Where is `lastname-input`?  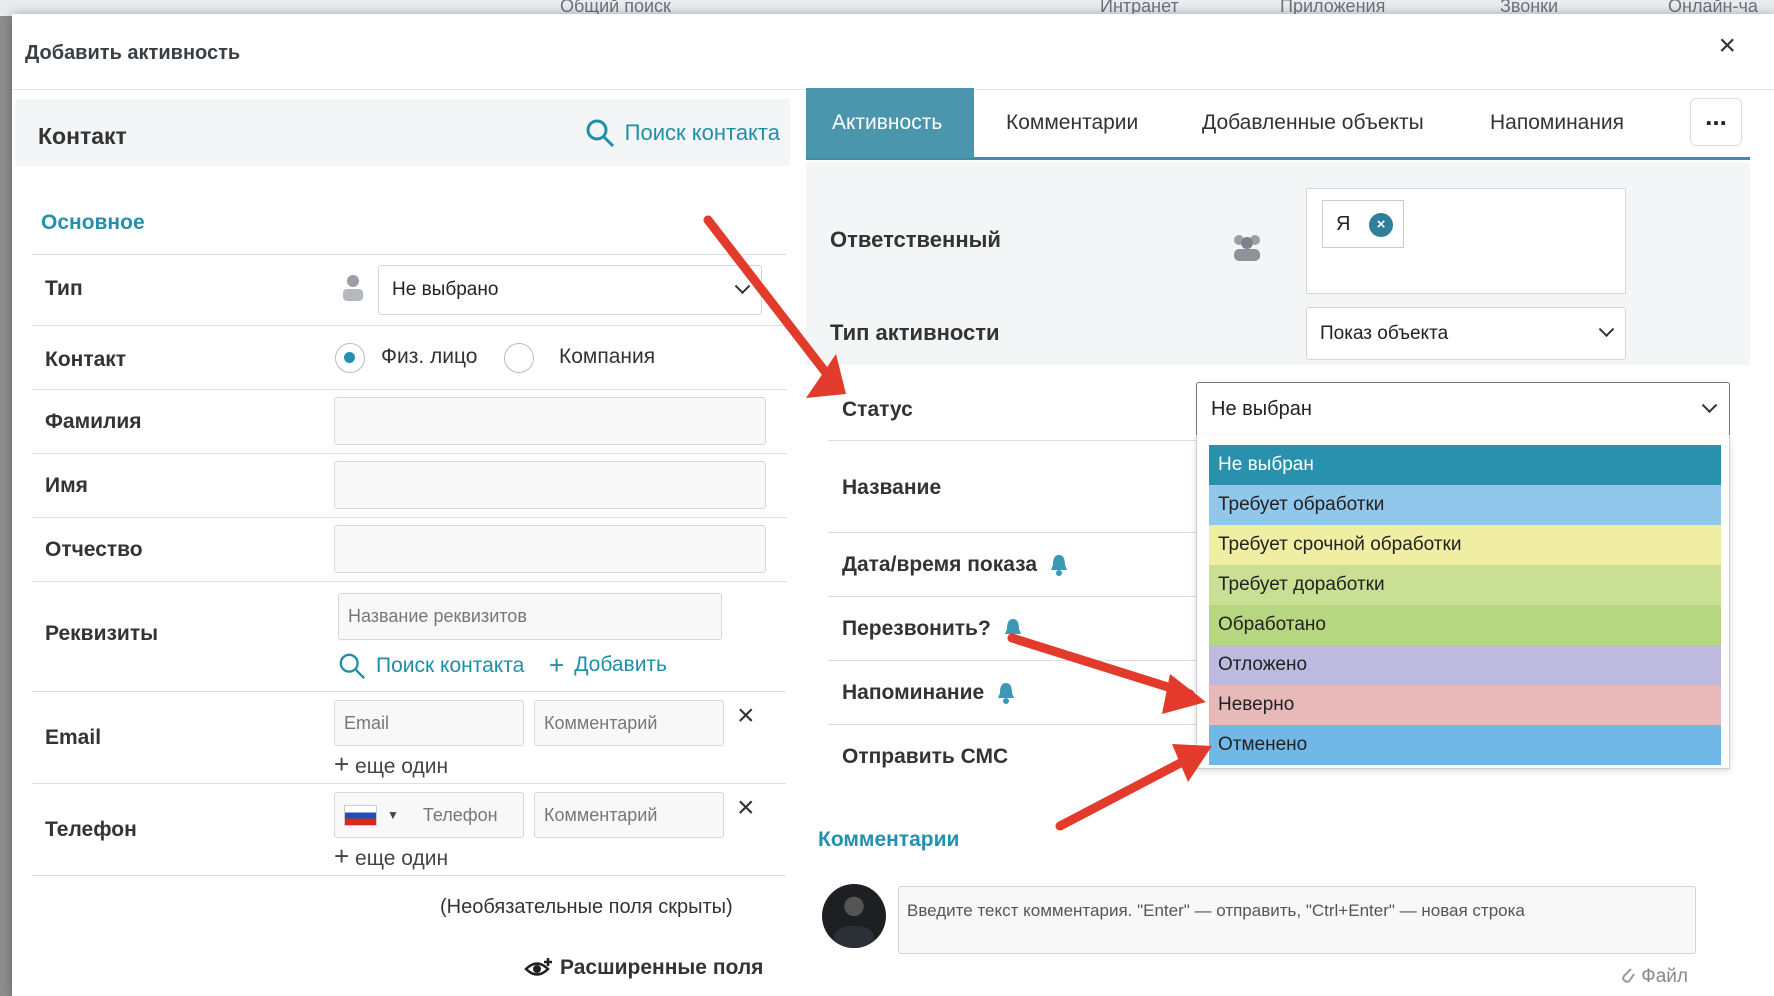 lastname-input is located at coordinates (550, 421).